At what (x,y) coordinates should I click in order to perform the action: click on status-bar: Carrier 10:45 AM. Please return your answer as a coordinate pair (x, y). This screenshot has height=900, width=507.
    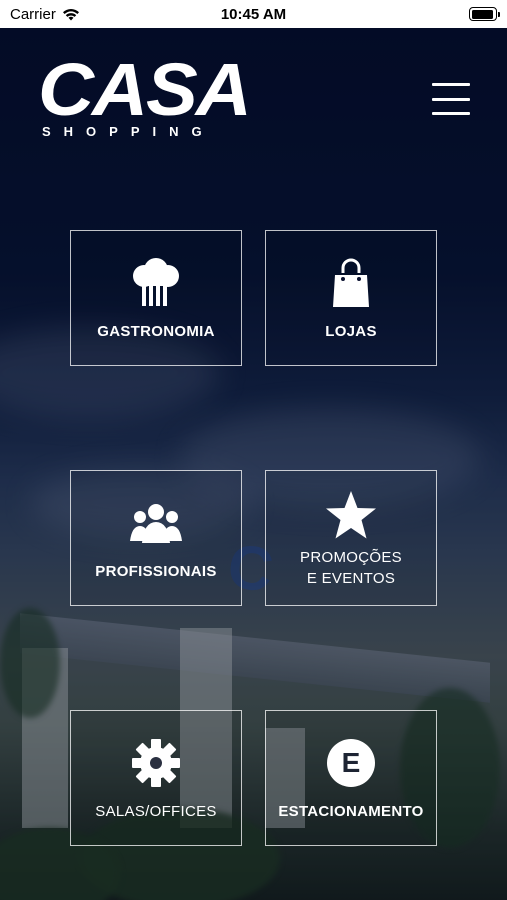
    Looking at the image, I should click on (253, 14).